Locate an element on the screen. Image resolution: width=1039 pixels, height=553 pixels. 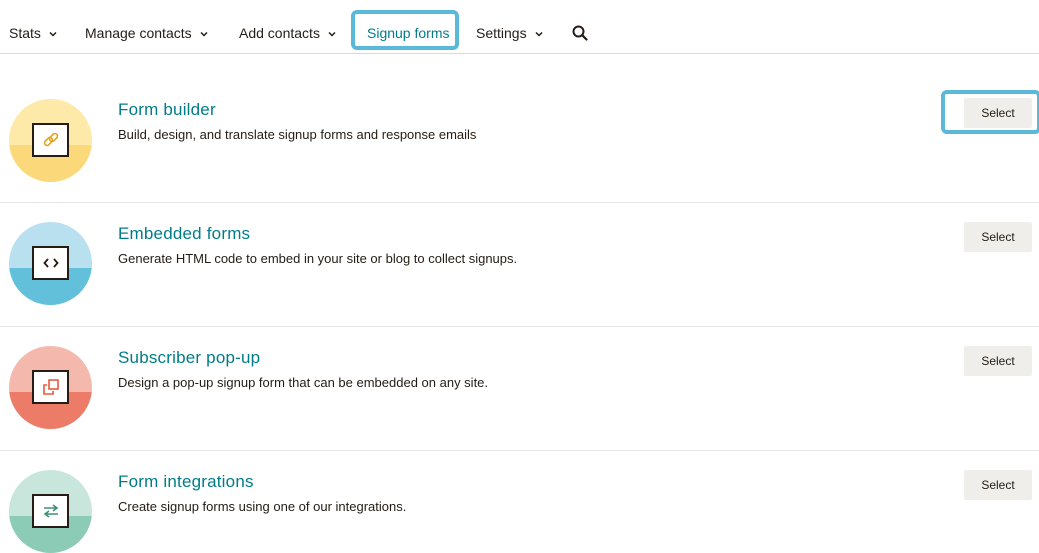
form-integrations-badge is located at coordinates (50, 511).